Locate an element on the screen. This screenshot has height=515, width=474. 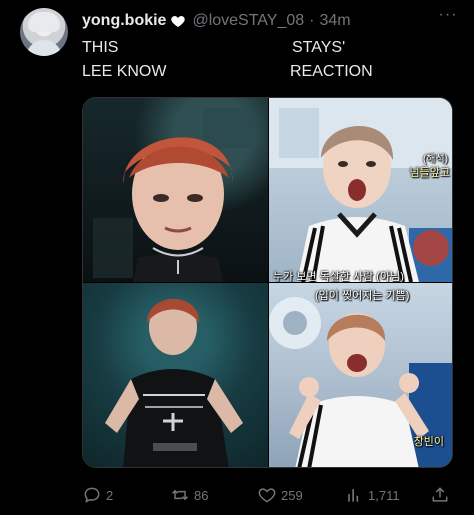
media-panel-2: (해석) 넘들앞고 누가 보면 독살한 사람 (아님) is located at coordinates (360, 190).